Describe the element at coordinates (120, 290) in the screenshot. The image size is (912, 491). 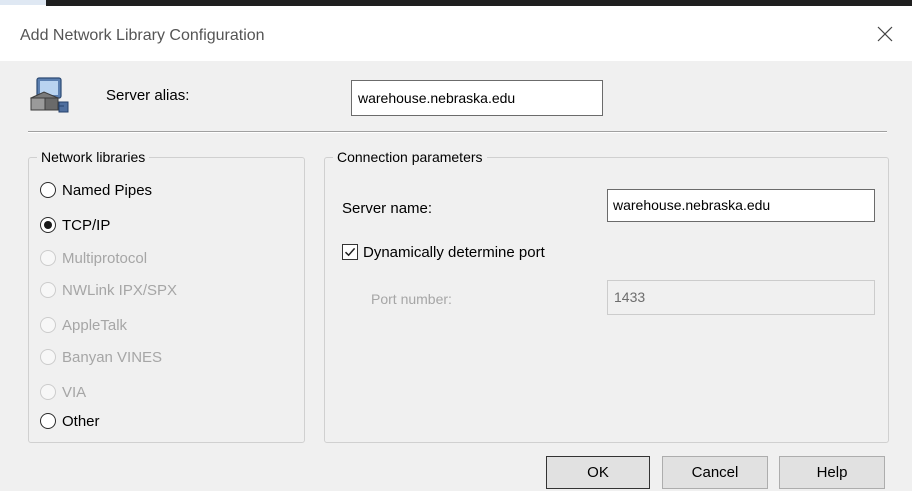
I see `radio-label: NWLink IPX/SPX` at that location.